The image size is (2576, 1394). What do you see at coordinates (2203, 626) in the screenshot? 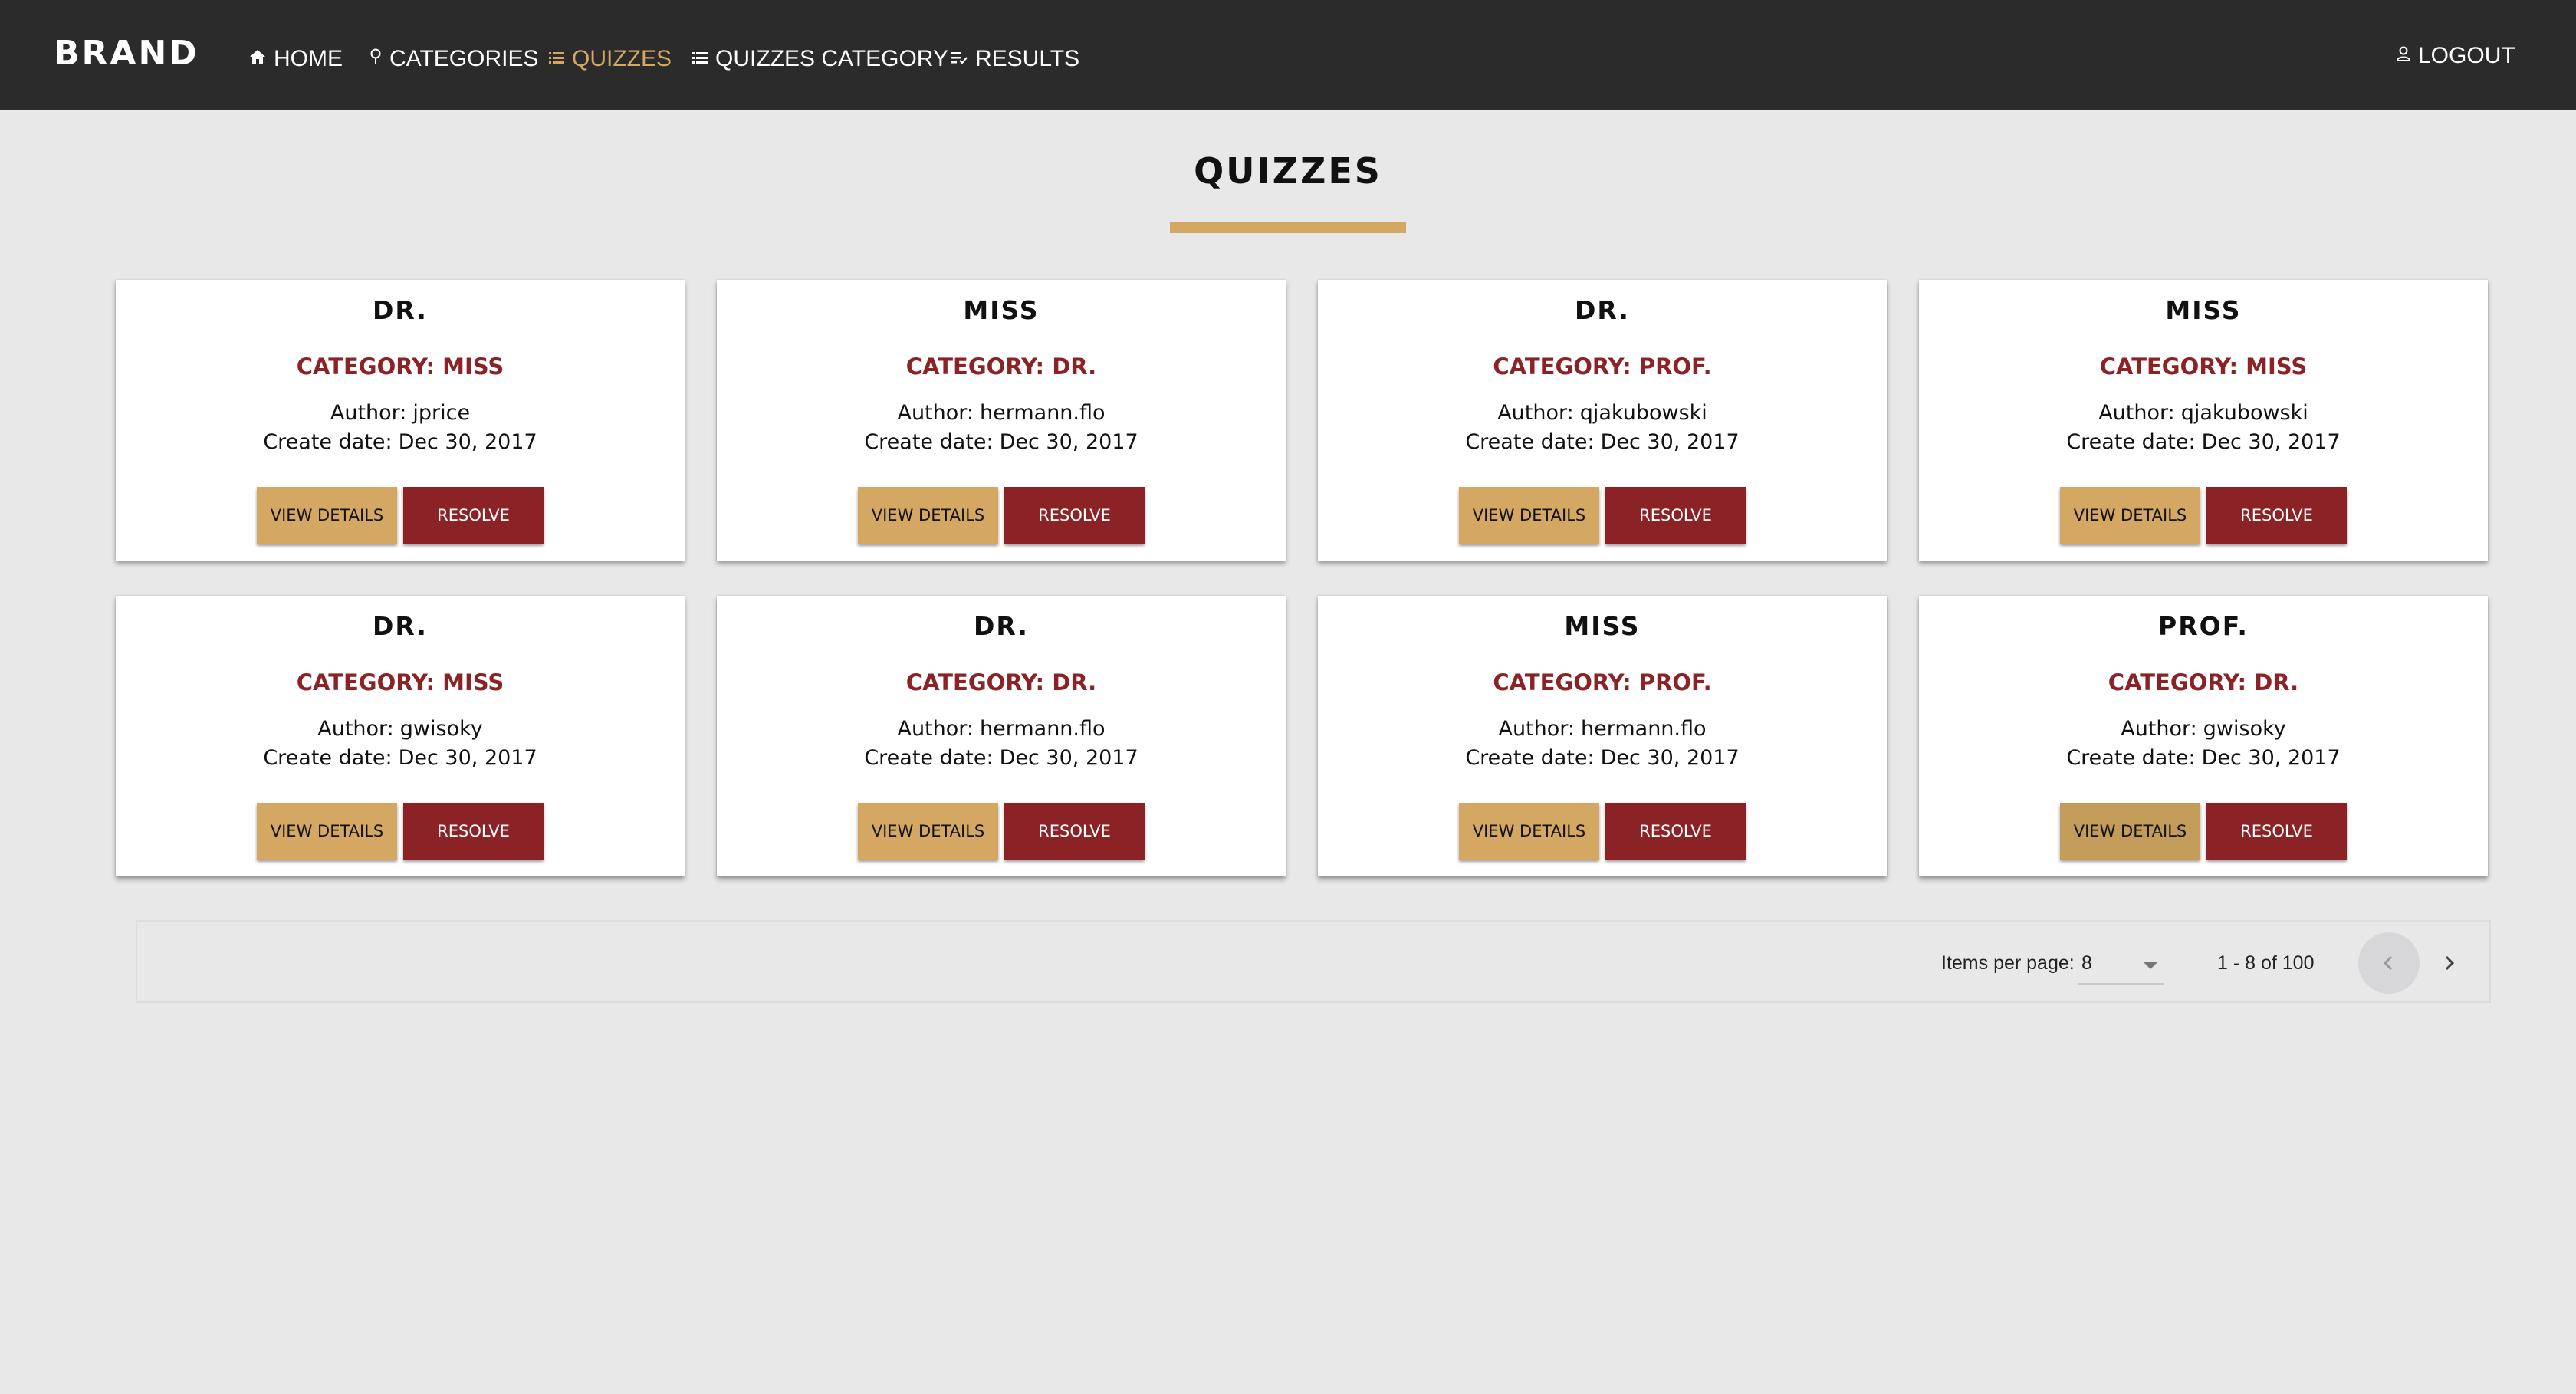
I see `quiz-title: PROF.` at bounding box center [2203, 626].